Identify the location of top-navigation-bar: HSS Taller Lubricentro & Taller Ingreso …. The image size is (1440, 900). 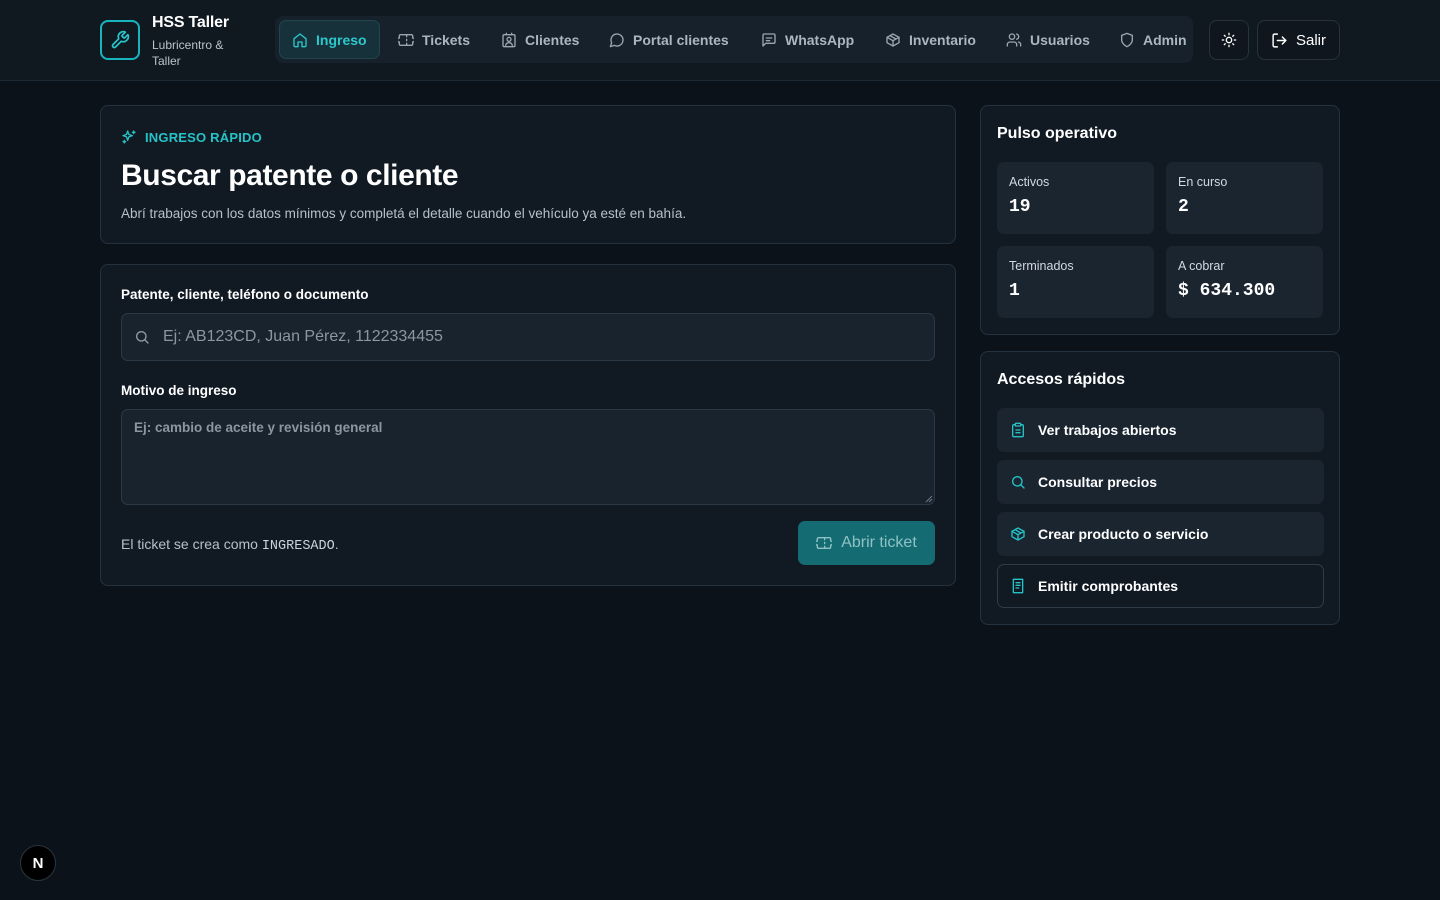
(720, 40).